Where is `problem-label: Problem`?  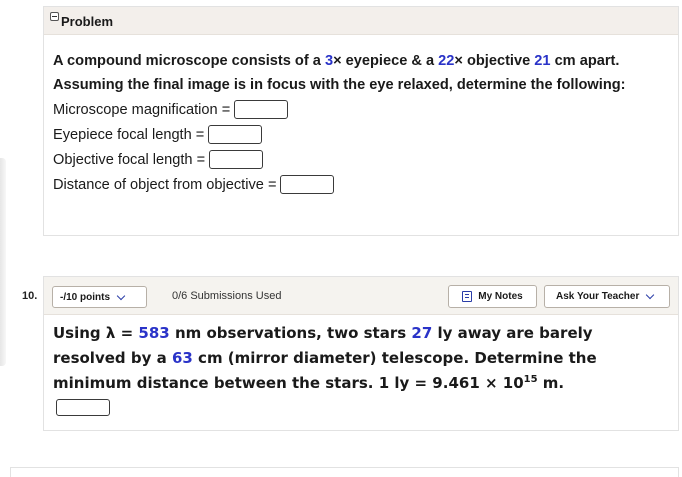
problem-label: Problem is located at coordinates (87, 21).